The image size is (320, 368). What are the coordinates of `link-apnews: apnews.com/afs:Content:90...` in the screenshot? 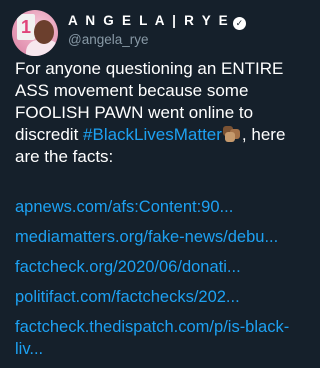 It's located at (155, 207).